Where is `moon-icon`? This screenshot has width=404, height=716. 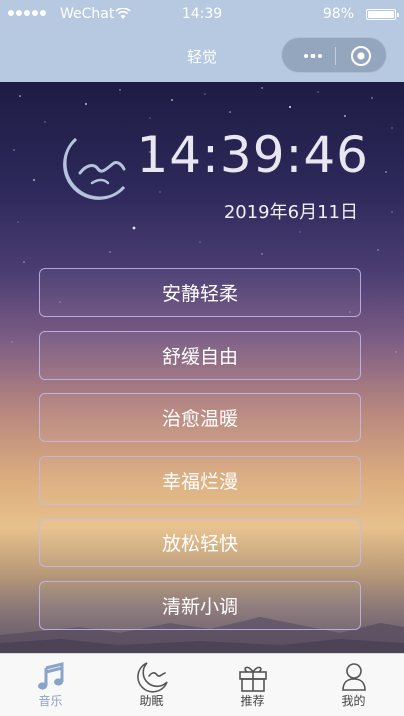
moon-icon is located at coordinates (152, 677).